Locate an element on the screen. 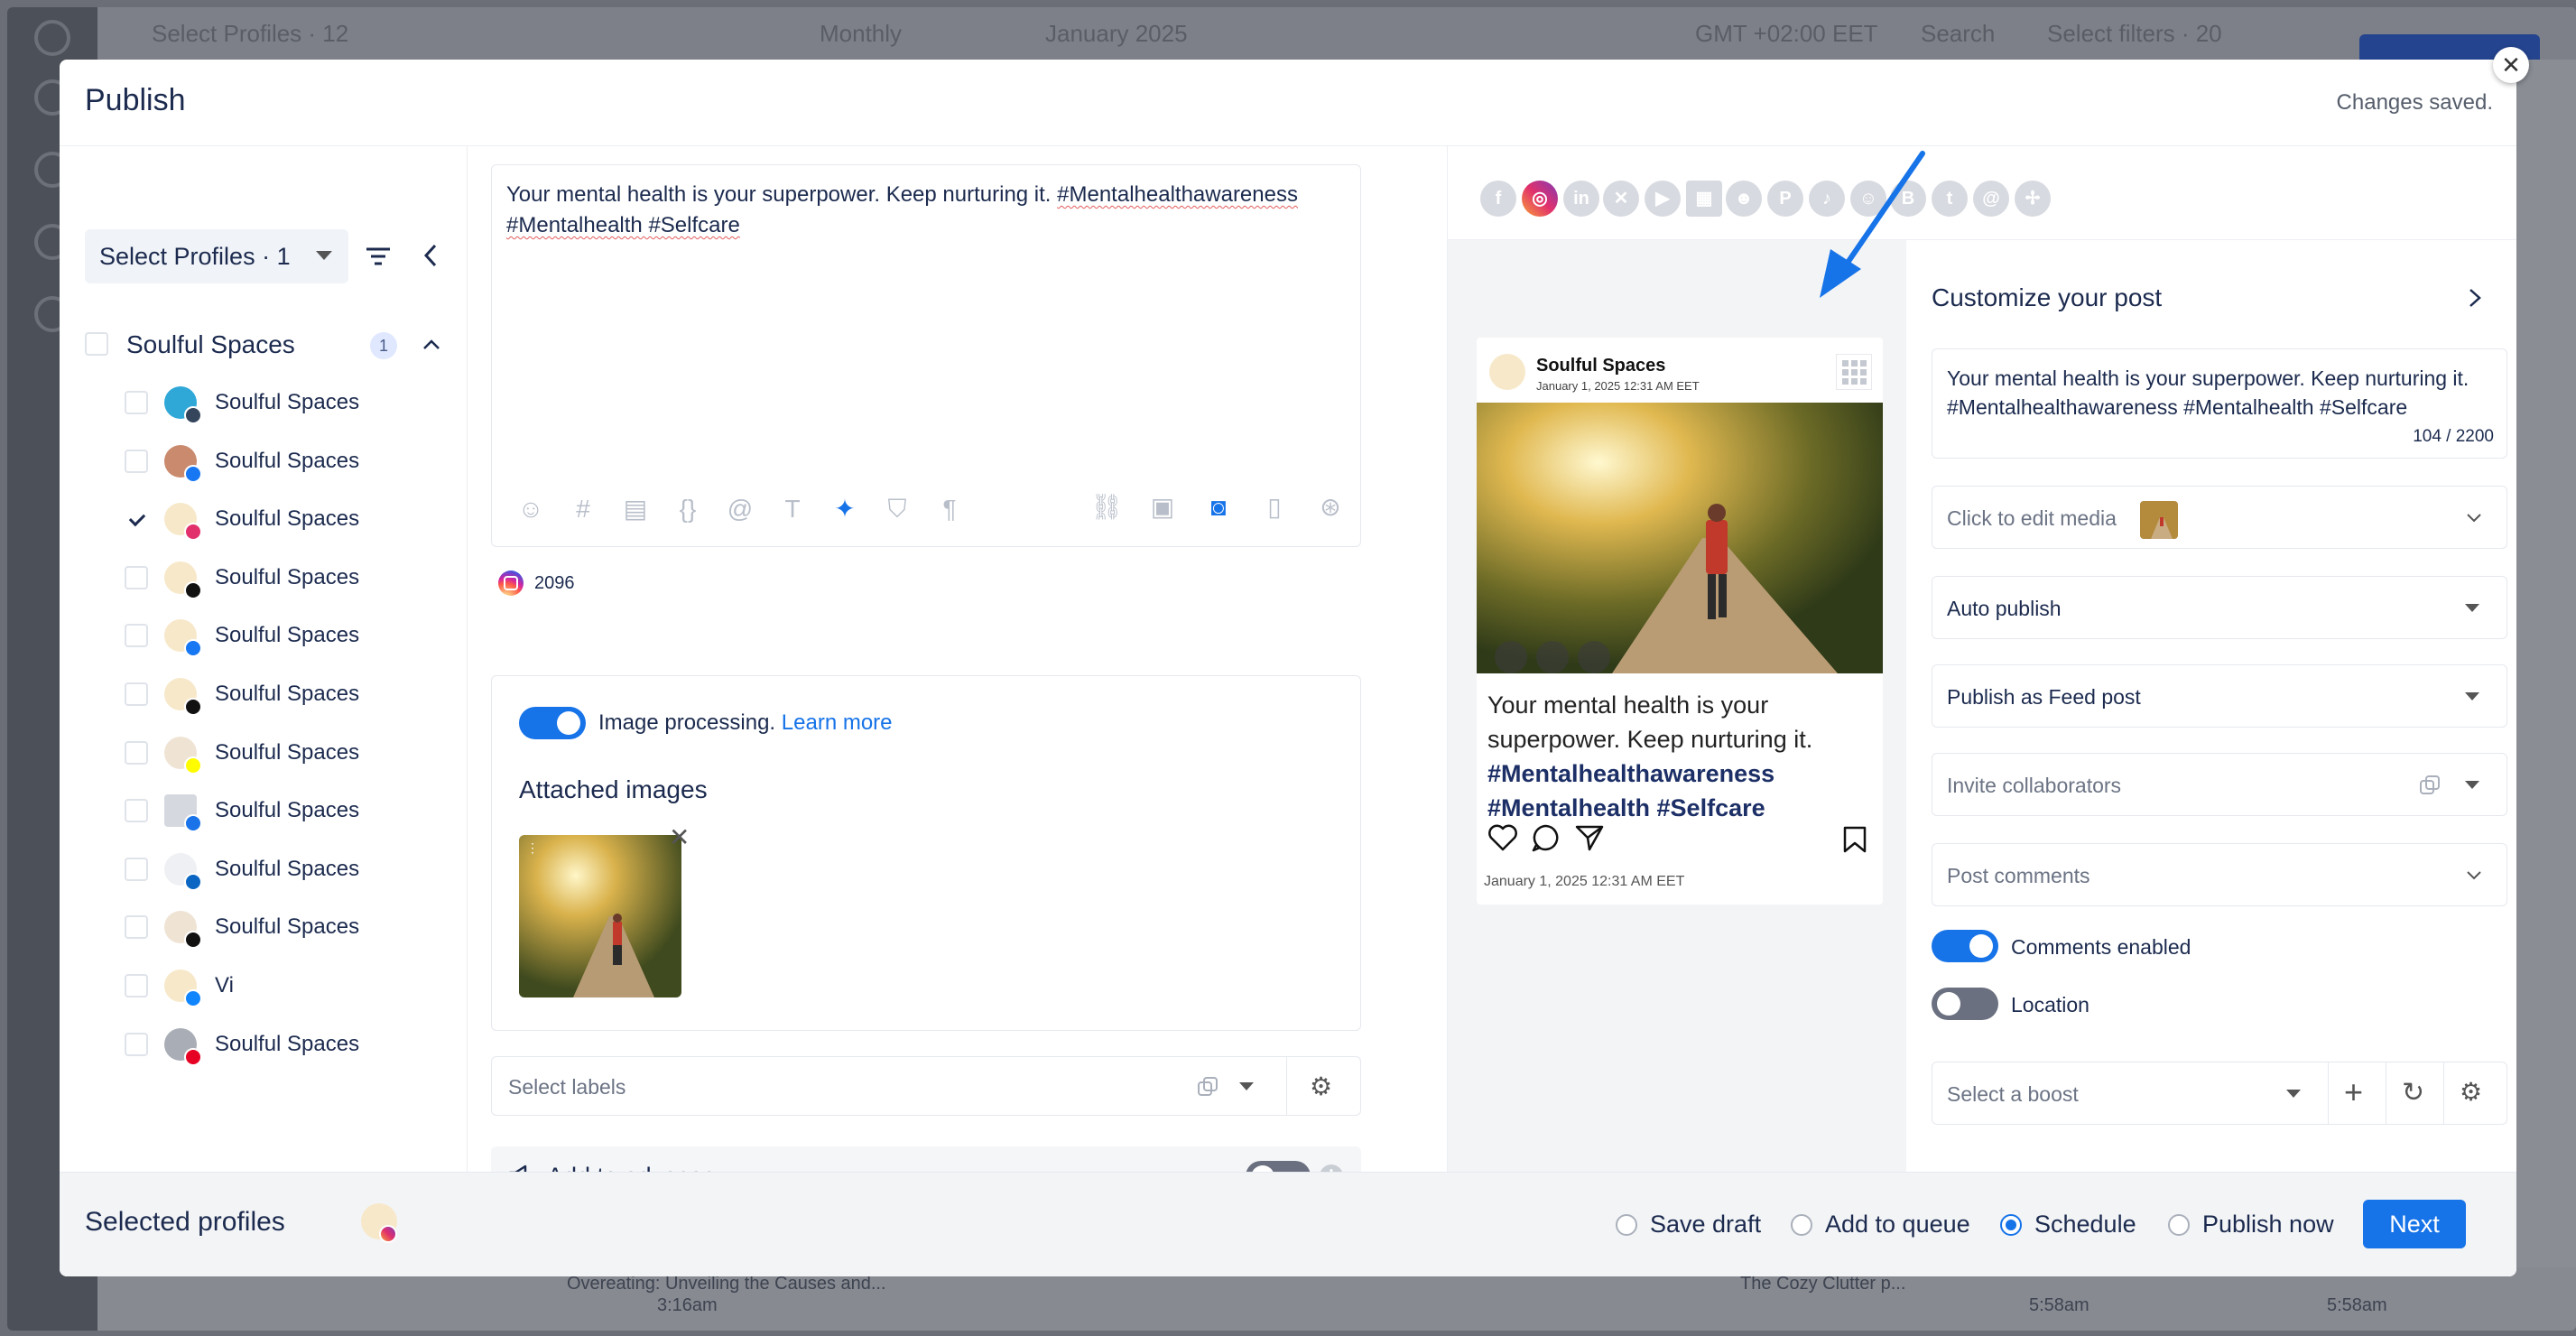  comments-enabled-toggle is located at coordinates (1965, 946).